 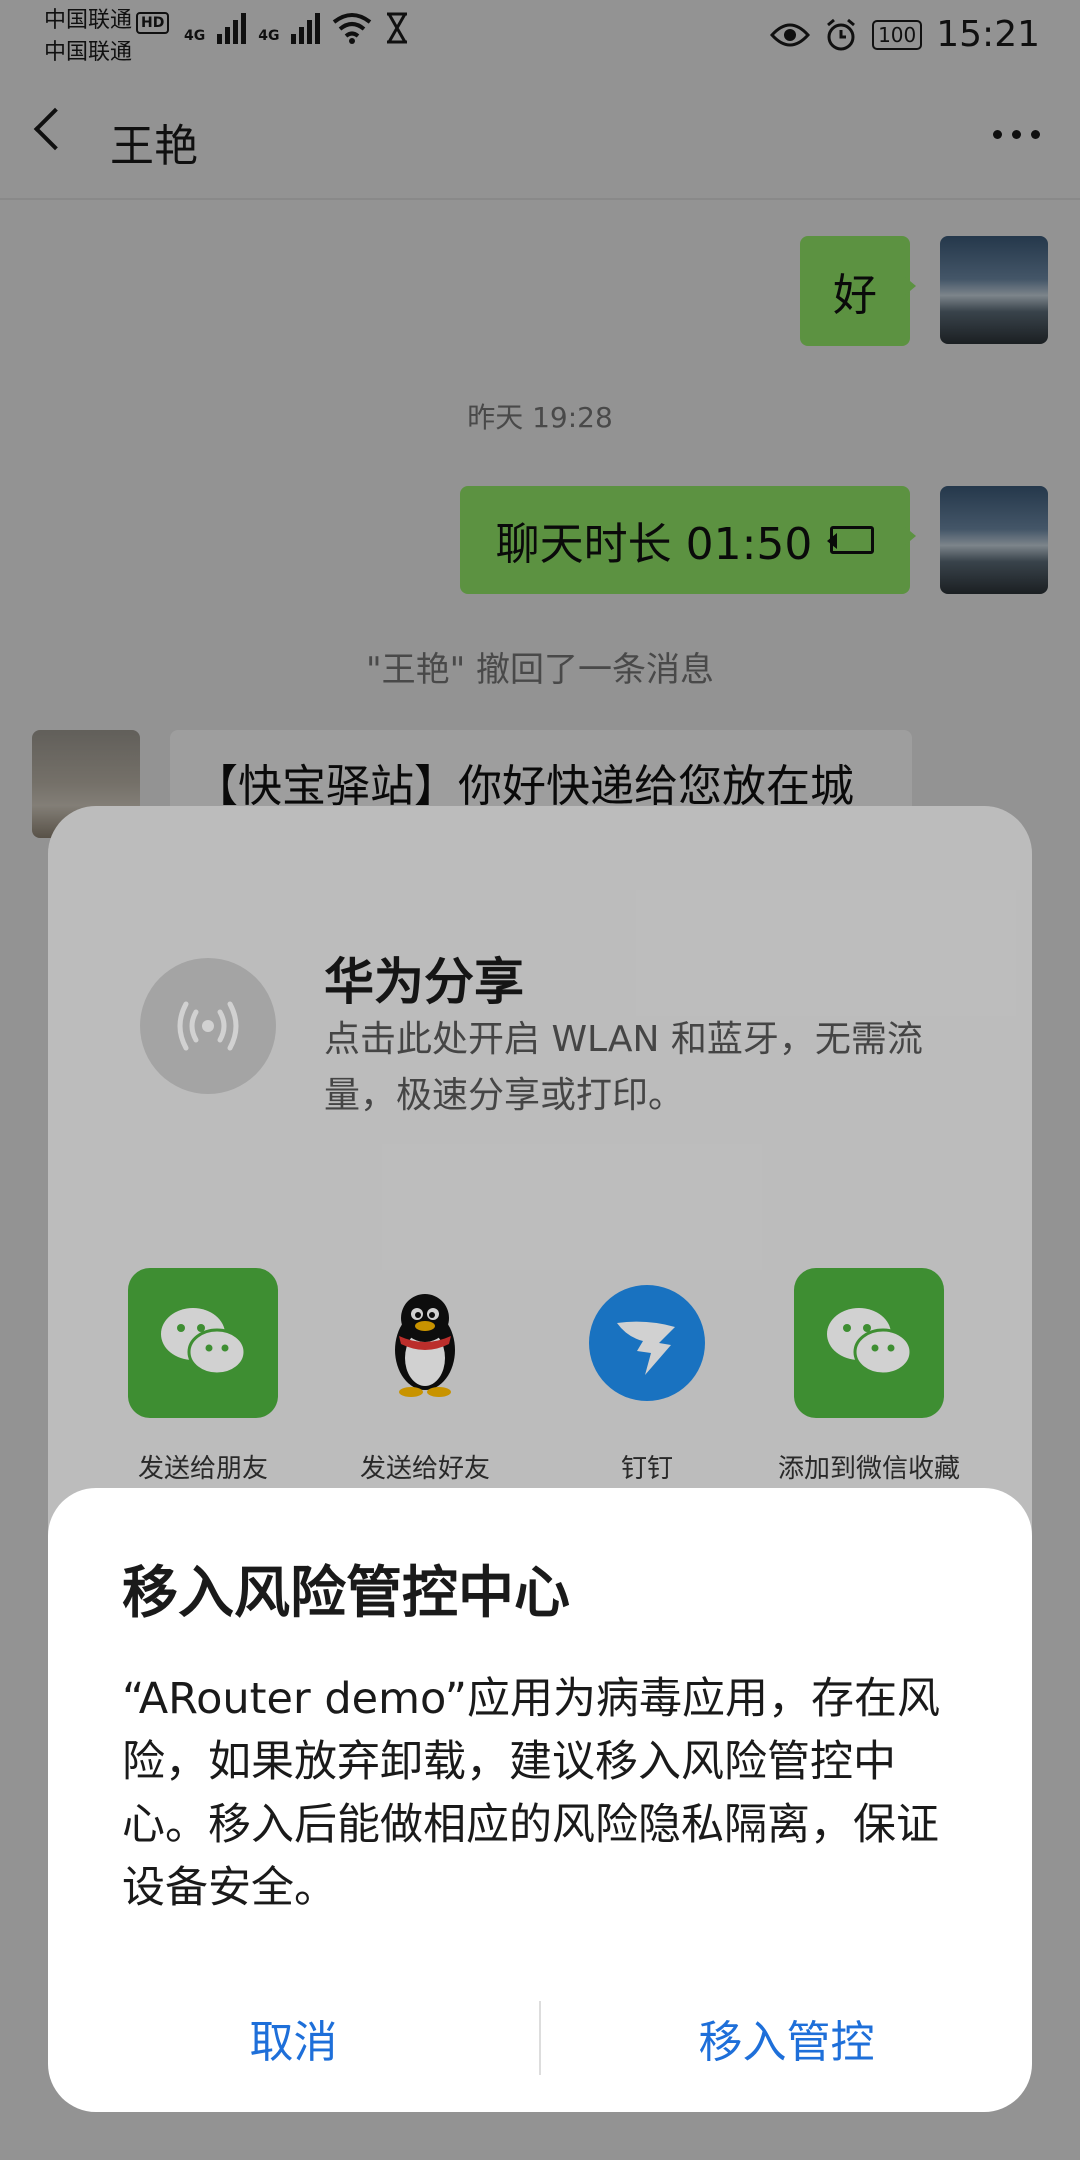 I want to click on dialog-button-row: 取消 移入管控, so click(x=540, y=2038).